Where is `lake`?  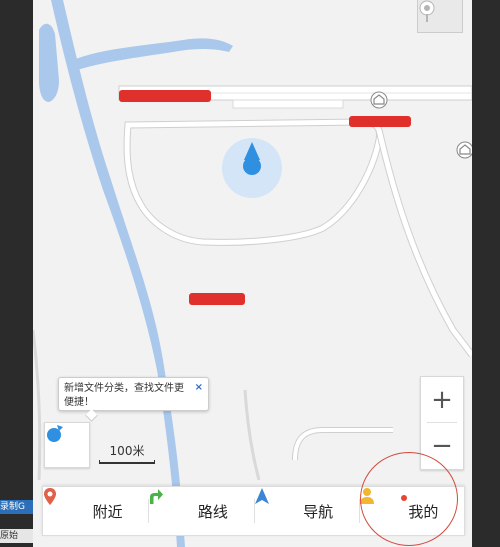
lake is located at coordinates (49, 63).